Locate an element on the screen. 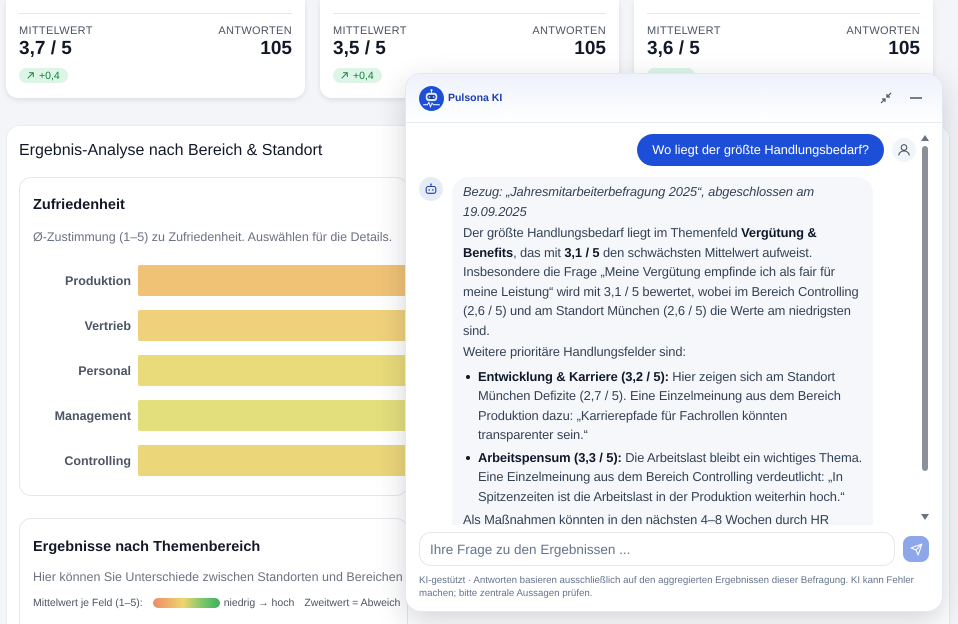 This screenshot has width=958, height=624. card-title: Ergebnisse nach Themenbereich is located at coordinates (146, 547).